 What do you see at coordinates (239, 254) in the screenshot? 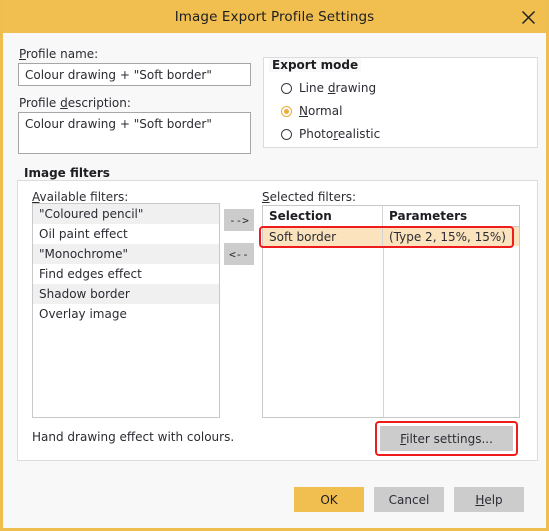
I see `remove-filter-button: <--` at bounding box center [239, 254].